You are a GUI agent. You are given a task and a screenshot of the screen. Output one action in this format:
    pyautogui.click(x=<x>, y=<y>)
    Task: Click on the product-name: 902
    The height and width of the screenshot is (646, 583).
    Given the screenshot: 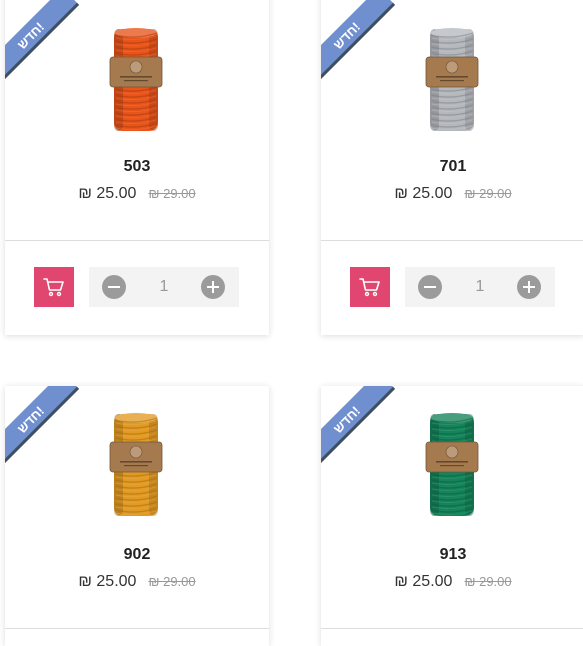 What is the action you would take?
    pyautogui.click(x=137, y=555)
    